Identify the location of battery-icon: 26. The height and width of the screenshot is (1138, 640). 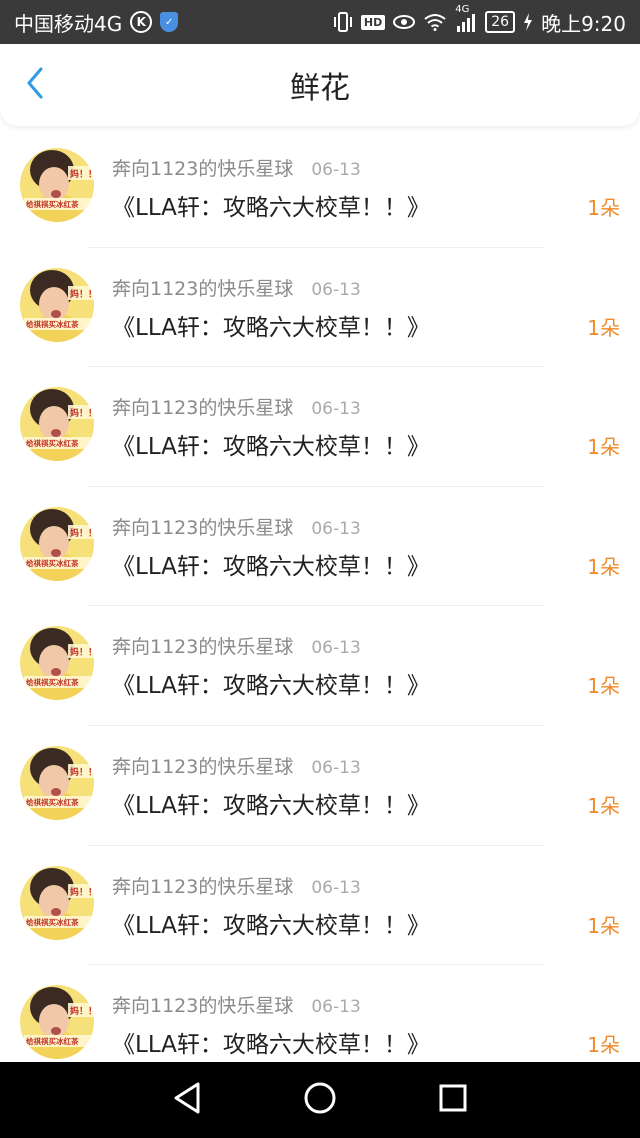
(500, 22).